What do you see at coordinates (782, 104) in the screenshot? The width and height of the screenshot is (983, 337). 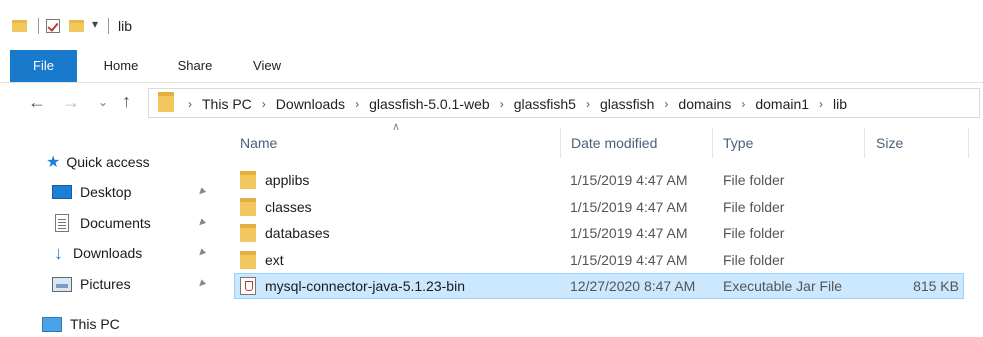 I see `breadcrumb-item: domain1` at bounding box center [782, 104].